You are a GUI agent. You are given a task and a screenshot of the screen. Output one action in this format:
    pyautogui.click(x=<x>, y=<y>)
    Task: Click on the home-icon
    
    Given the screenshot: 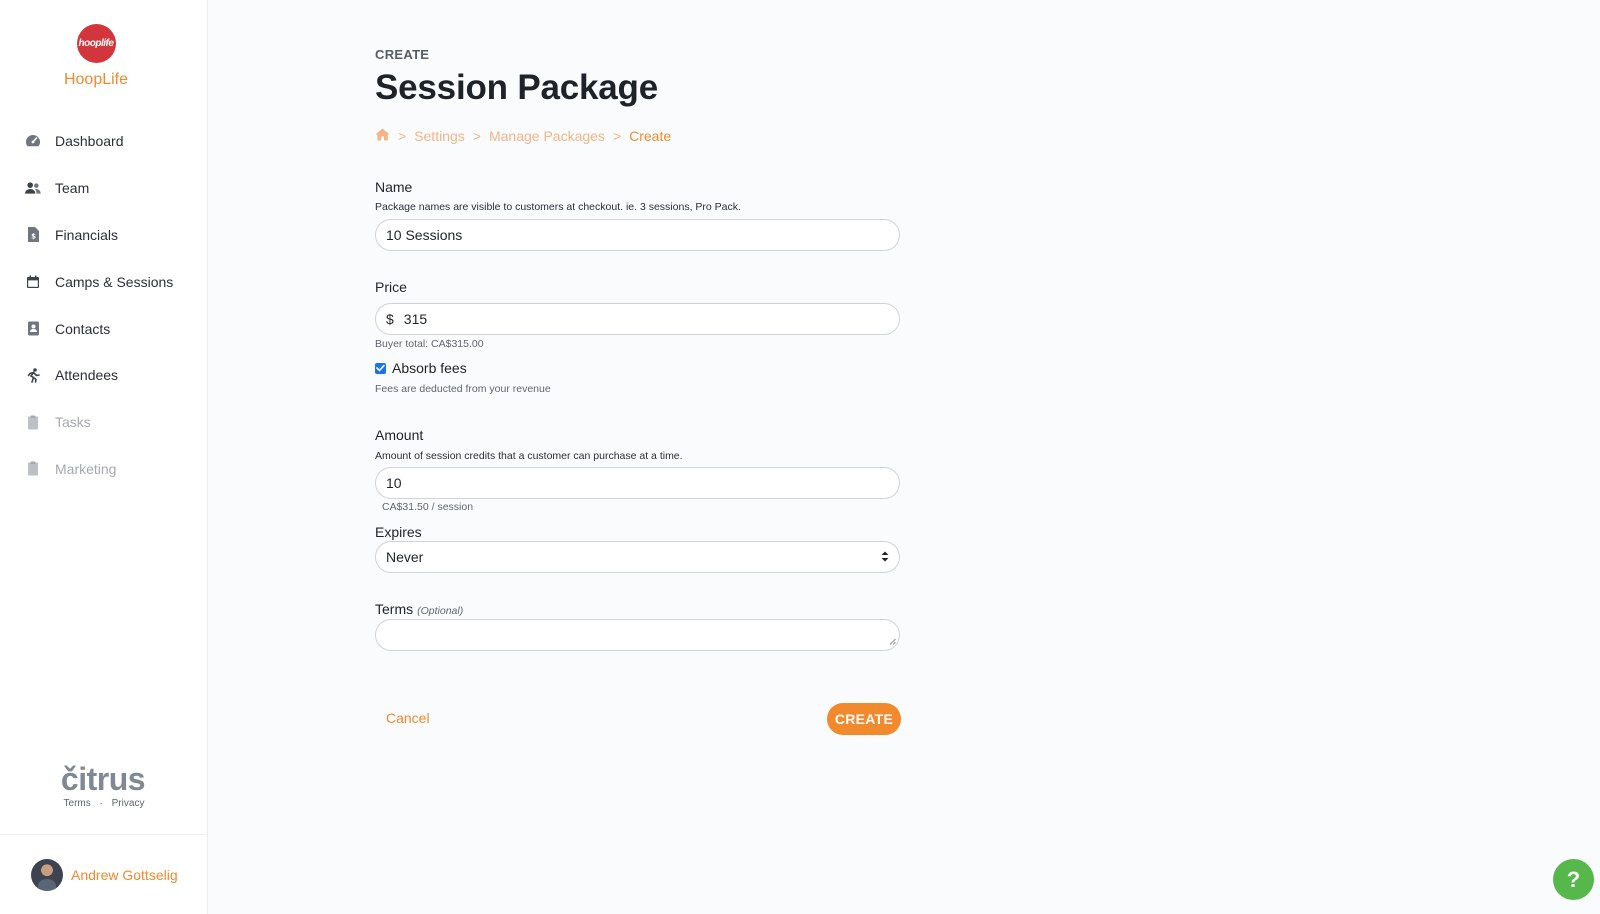 What is the action you would take?
    pyautogui.click(x=382, y=136)
    